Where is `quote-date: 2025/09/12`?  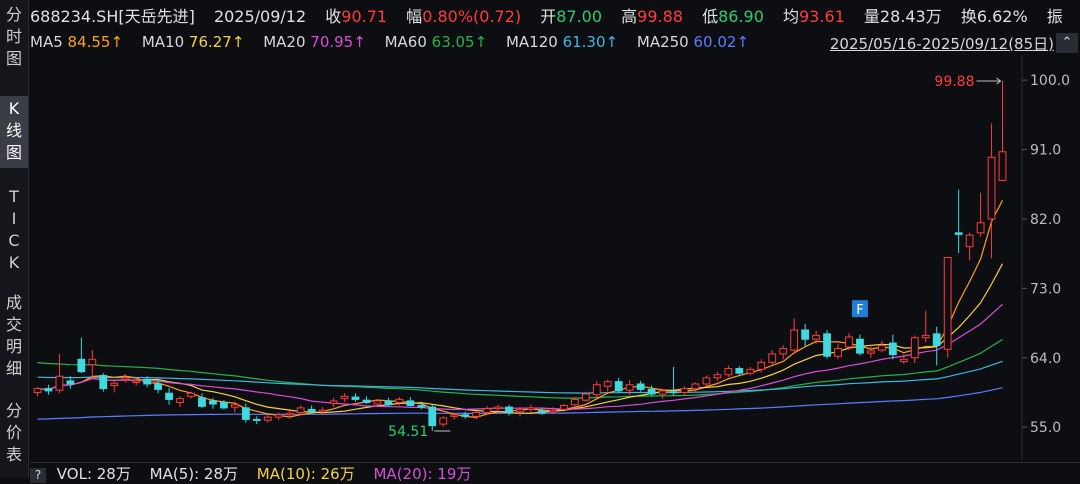
quote-date: 2025/09/12 is located at coordinates (260, 16).